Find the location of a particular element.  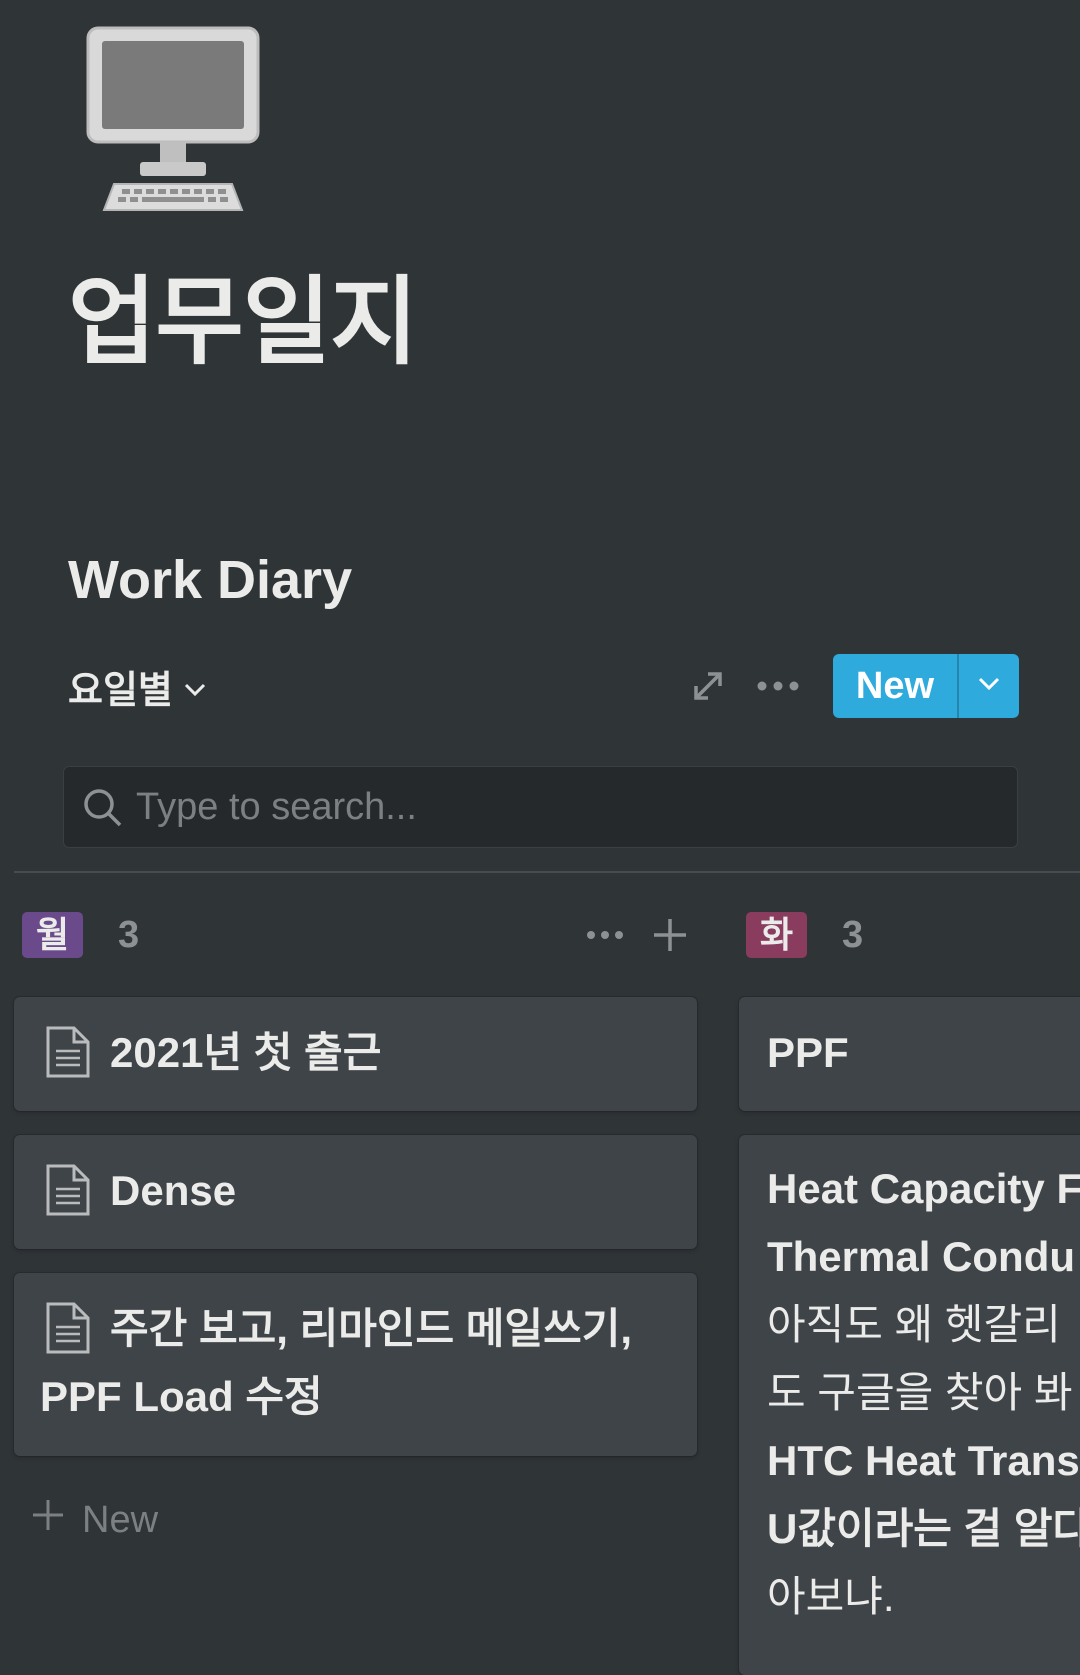

page-title: 업무일지 is located at coordinates (243, 323).